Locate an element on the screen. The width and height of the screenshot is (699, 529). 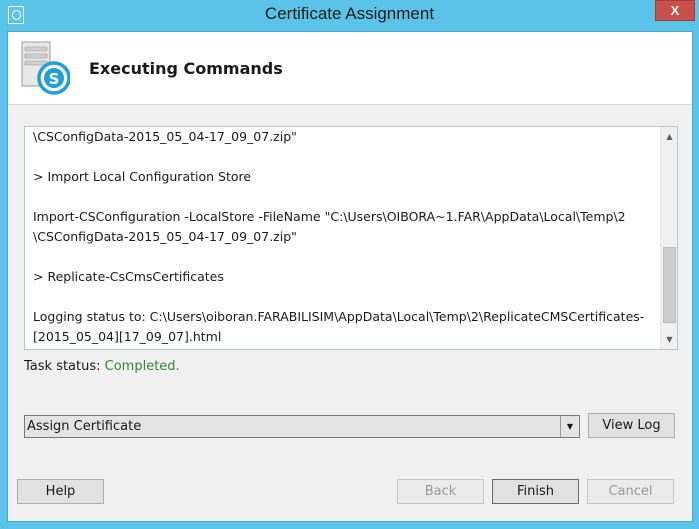
close-button: X is located at coordinates (675, 10).